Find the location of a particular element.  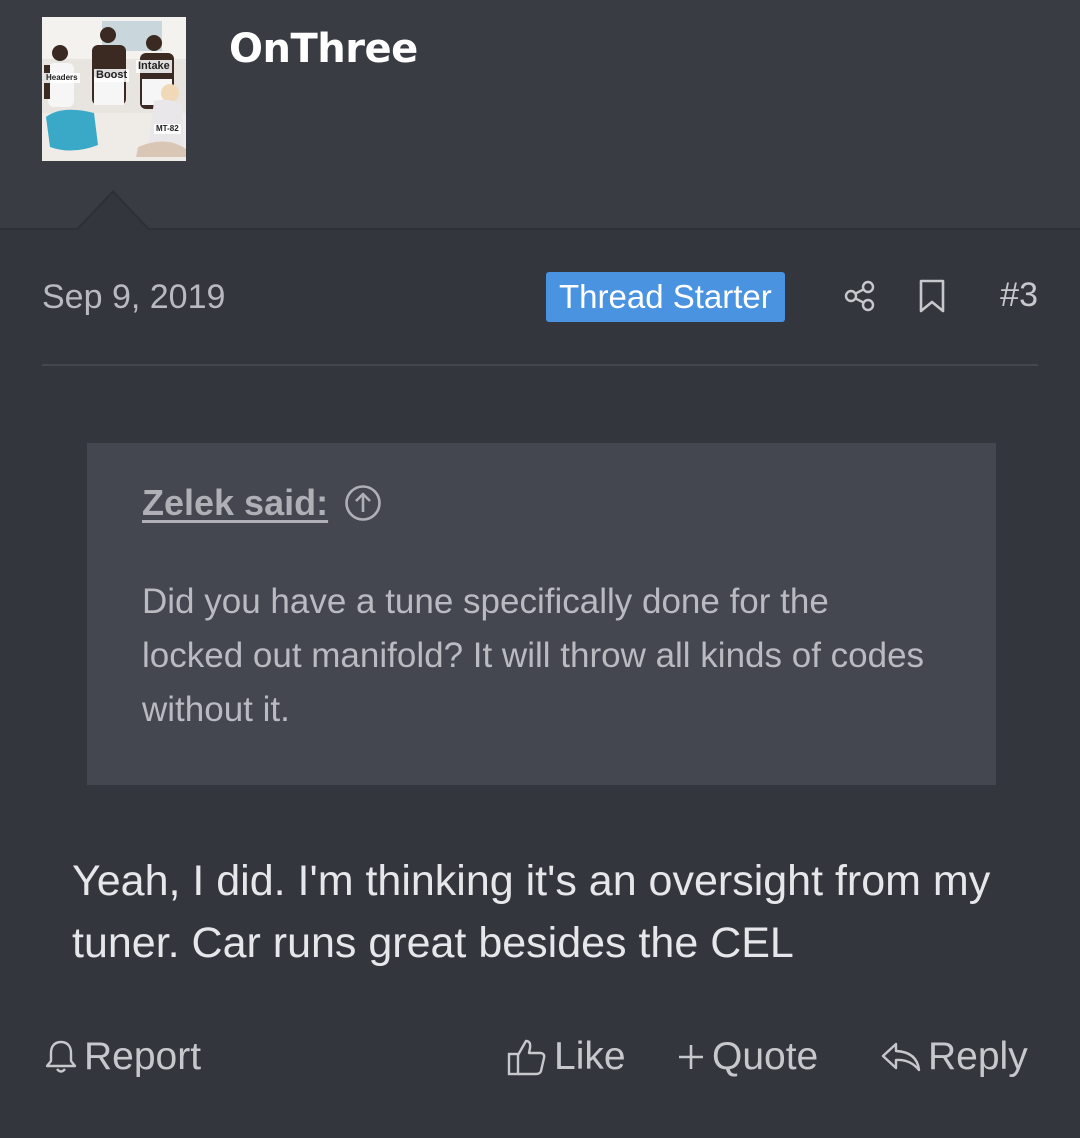

avatar-image is located at coordinates (114, 89).